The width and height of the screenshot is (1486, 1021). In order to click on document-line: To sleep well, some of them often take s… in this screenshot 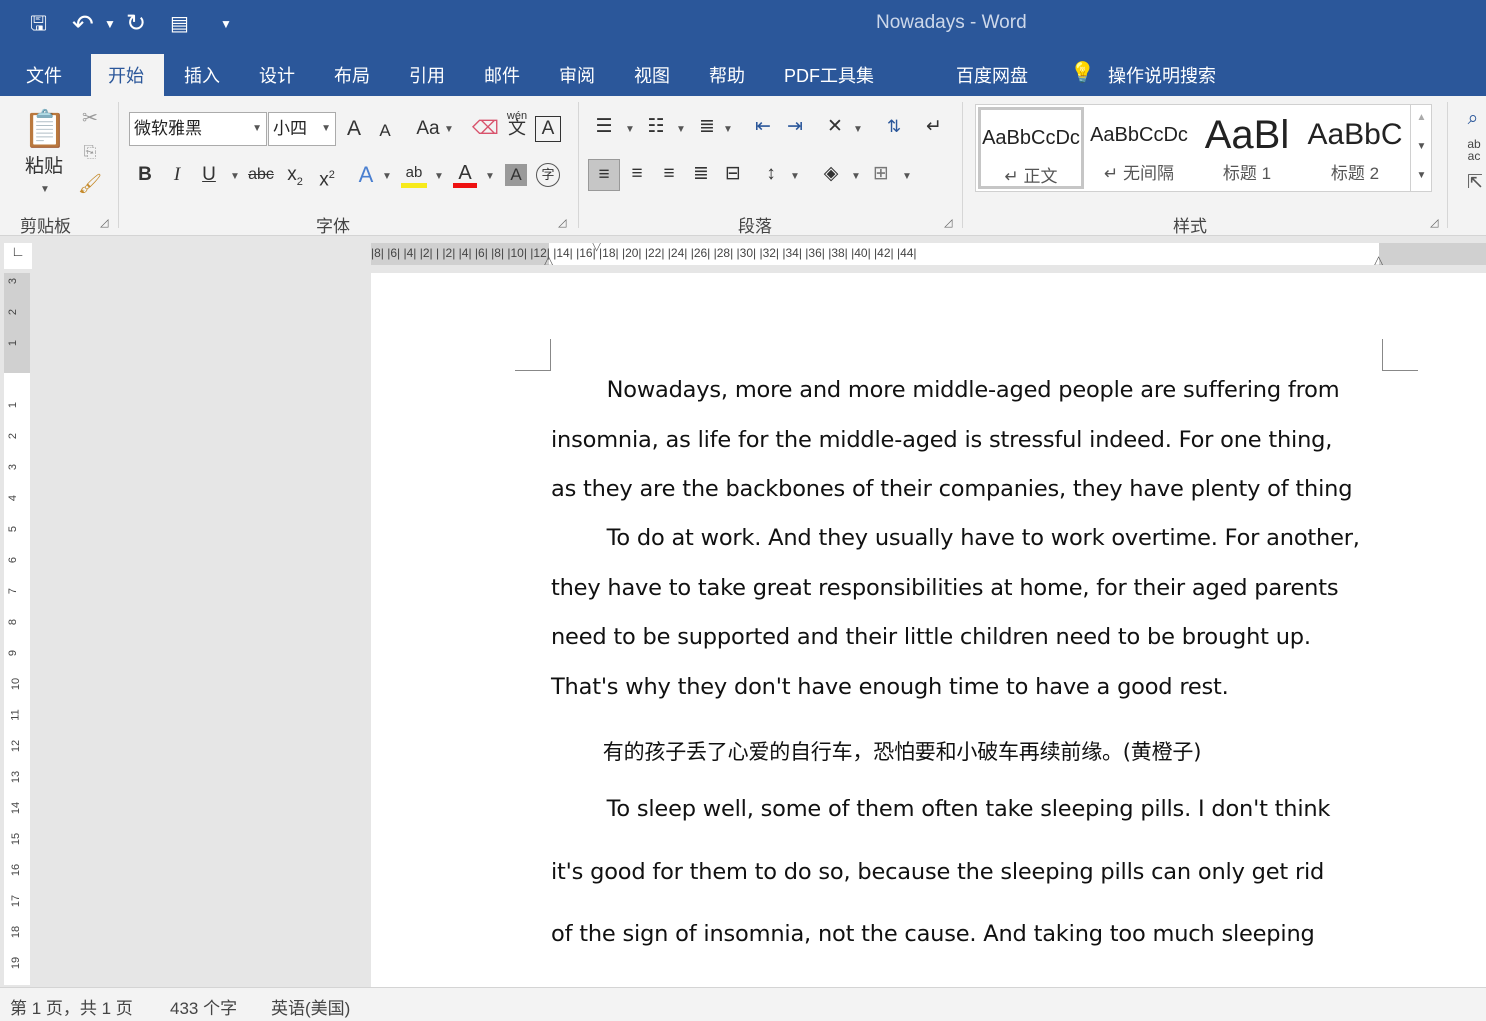, I will do `click(941, 809)`.